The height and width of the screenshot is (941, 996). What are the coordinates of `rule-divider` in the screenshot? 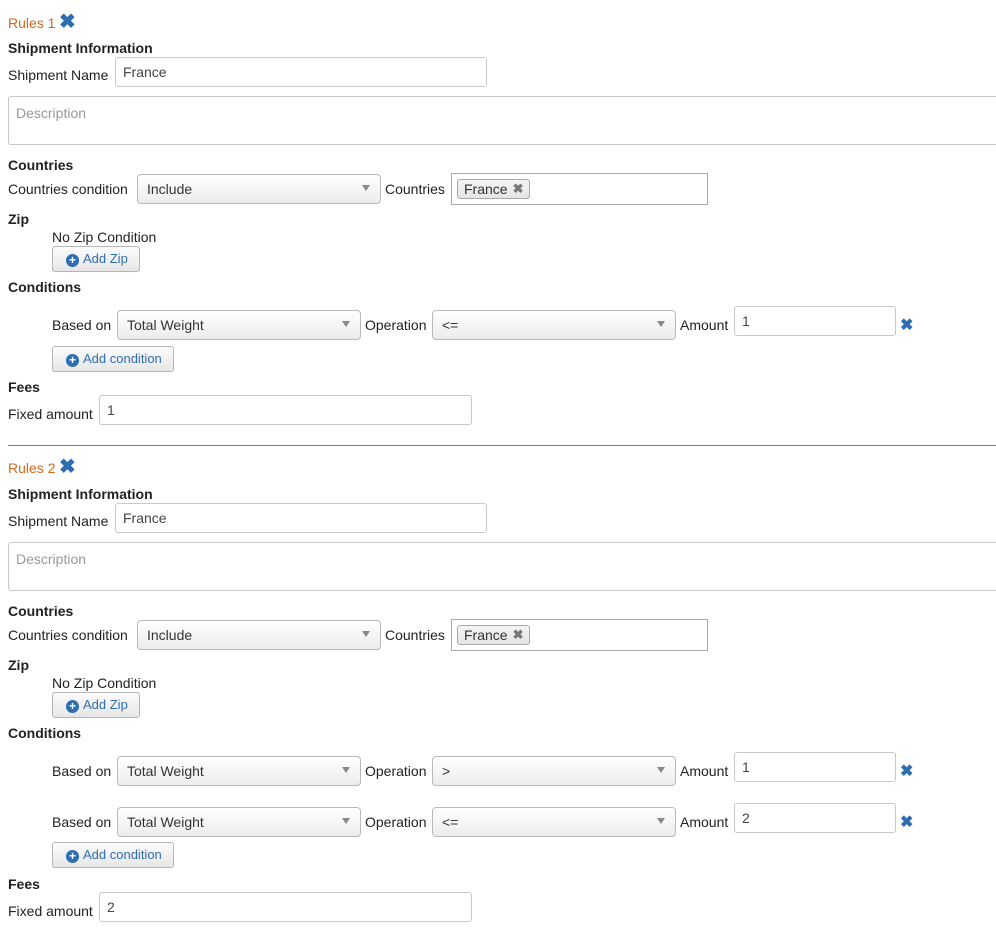 It's located at (502, 445).